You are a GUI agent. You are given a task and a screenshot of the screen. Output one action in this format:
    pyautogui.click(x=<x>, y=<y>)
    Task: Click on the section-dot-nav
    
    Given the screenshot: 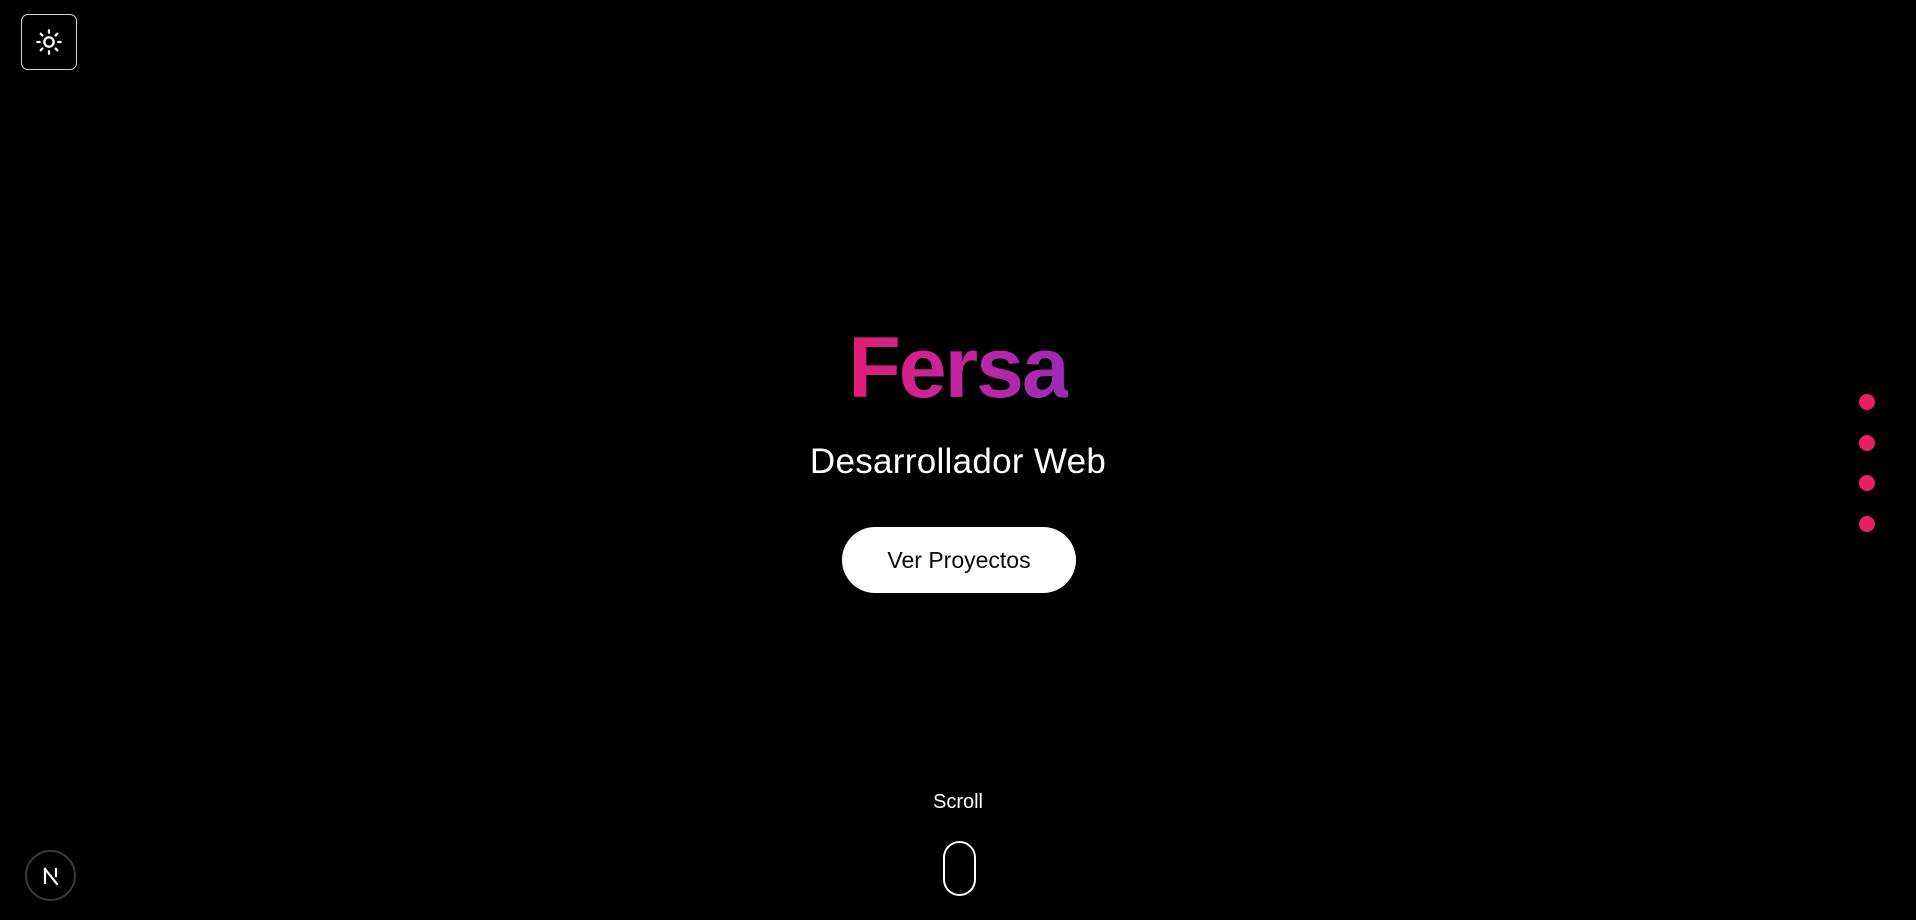 What is the action you would take?
    pyautogui.click(x=1867, y=463)
    